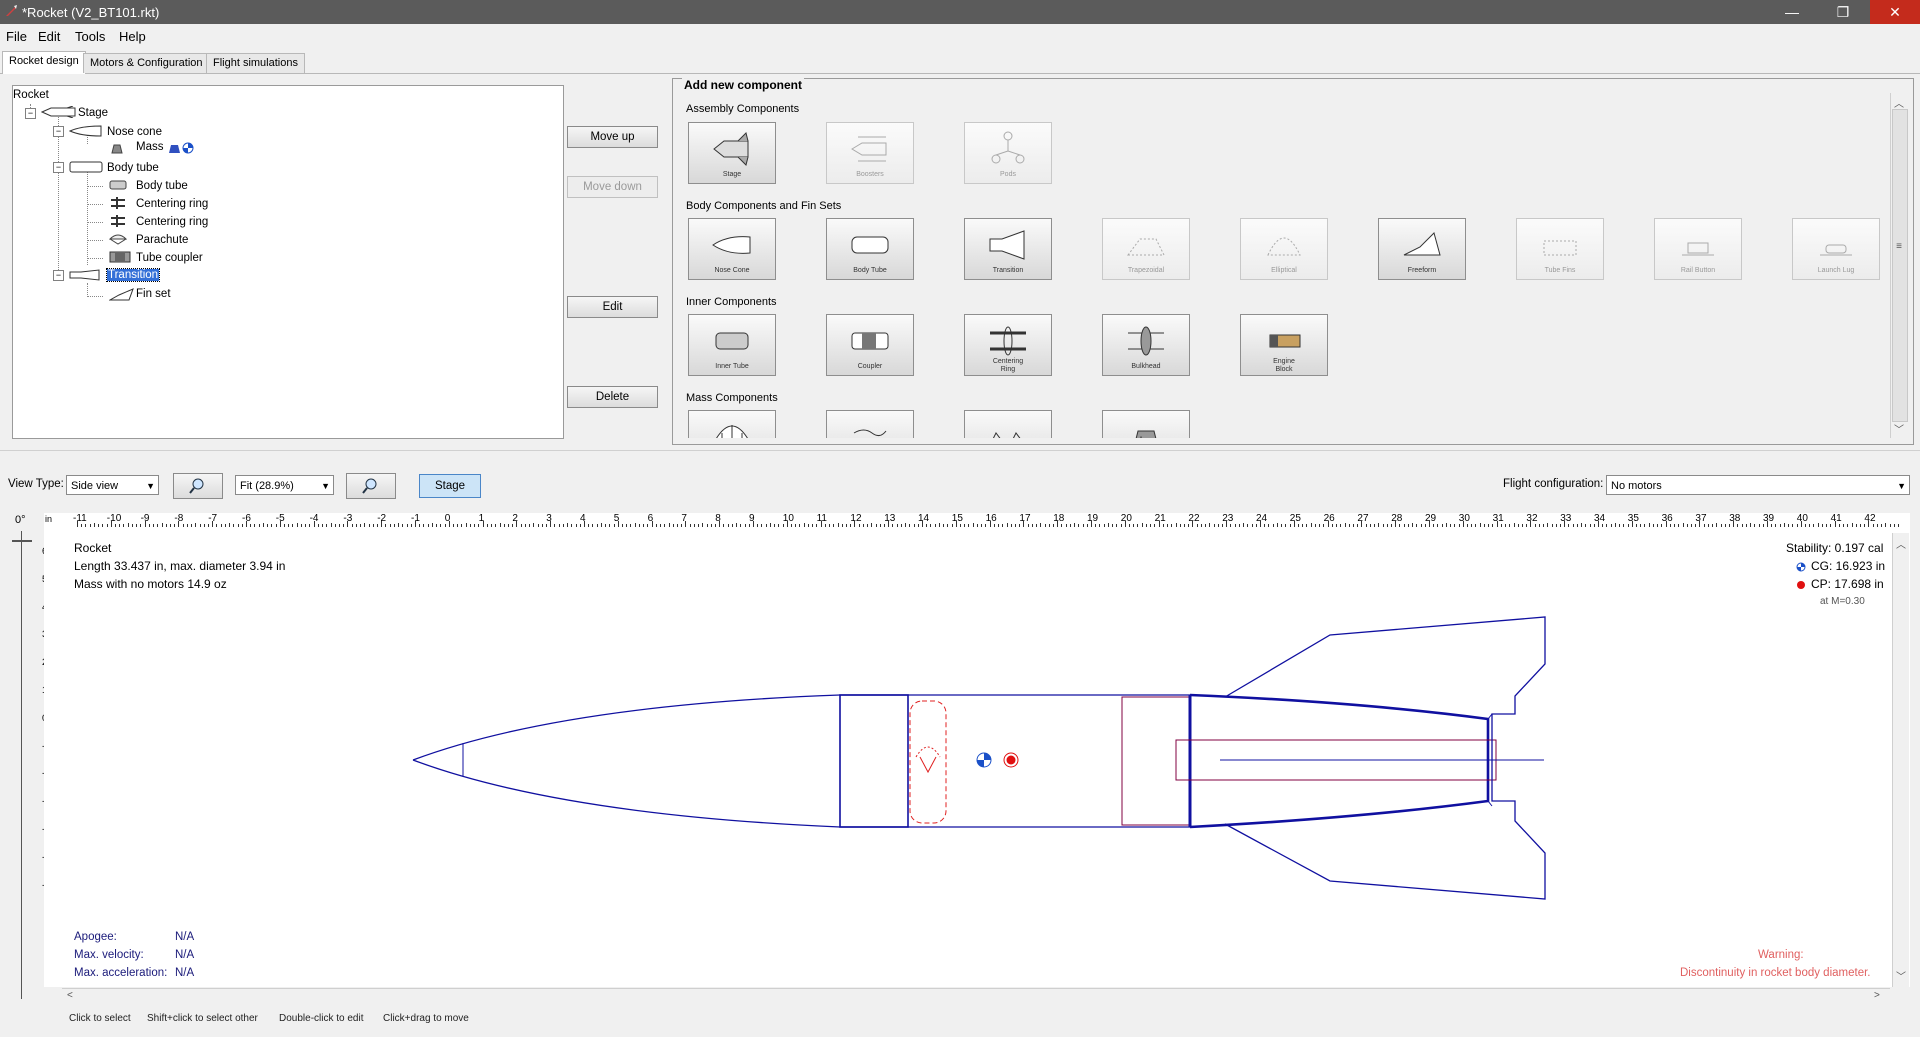 Image resolution: width=1920 pixels, height=1037 pixels. Describe the element at coordinates (788, 518) in the screenshot. I see `ruler-tick-label: 10` at that location.